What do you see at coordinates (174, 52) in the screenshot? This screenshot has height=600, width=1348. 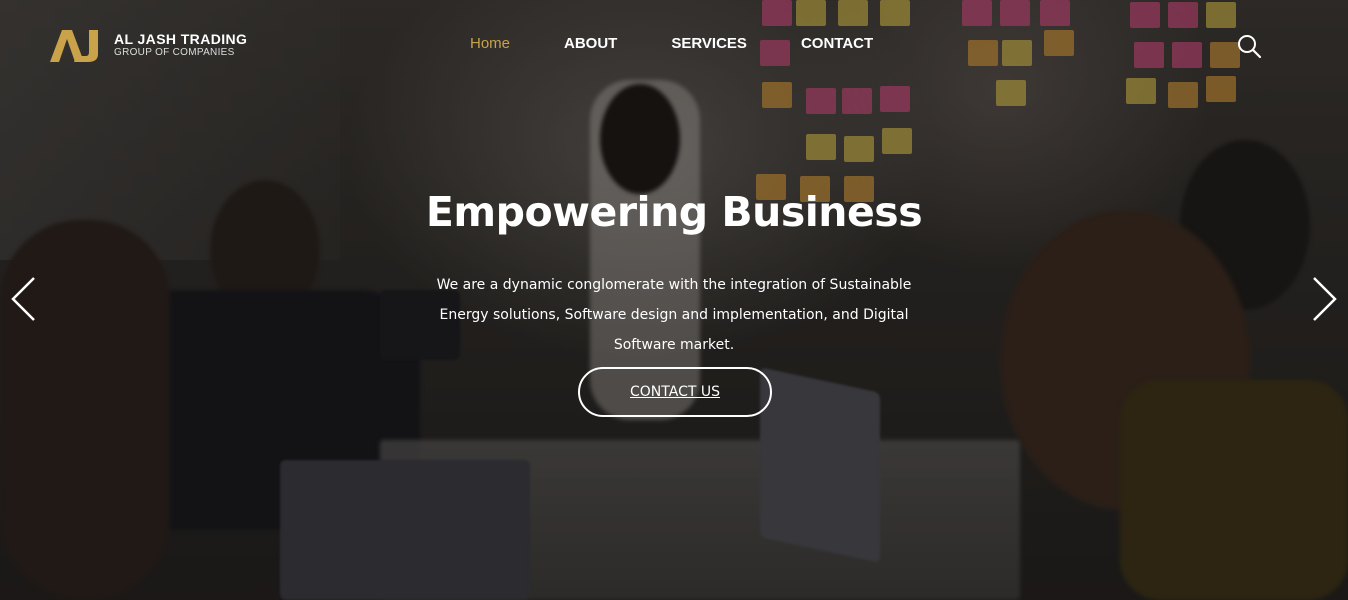 I see `brand-subtitle: GROUP OF COMPANIES` at bounding box center [174, 52].